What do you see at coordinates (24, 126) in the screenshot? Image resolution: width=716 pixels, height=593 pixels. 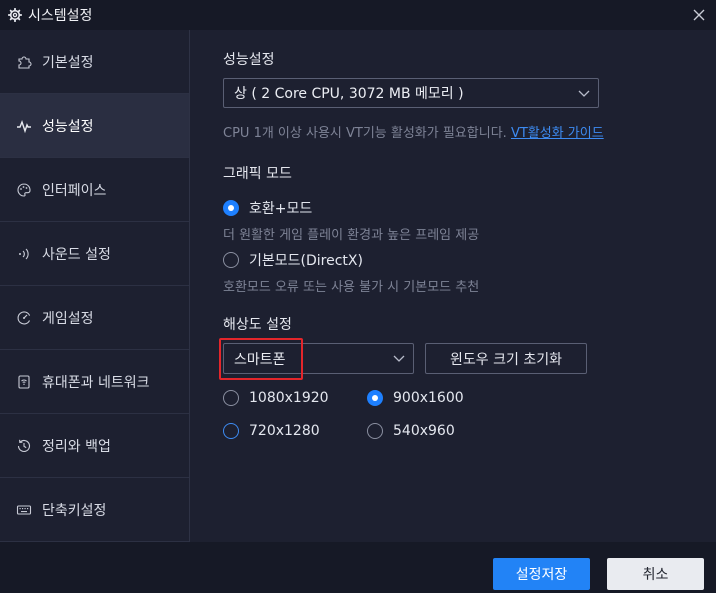 I see `pulse-icon` at bounding box center [24, 126].